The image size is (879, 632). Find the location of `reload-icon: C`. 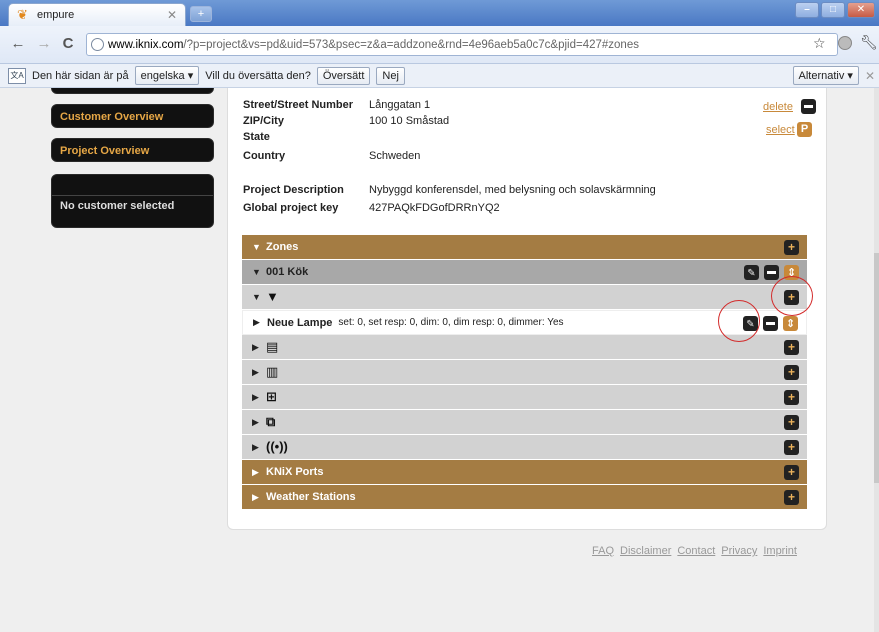

reload-icon: C is located at coordinates (68, 43).